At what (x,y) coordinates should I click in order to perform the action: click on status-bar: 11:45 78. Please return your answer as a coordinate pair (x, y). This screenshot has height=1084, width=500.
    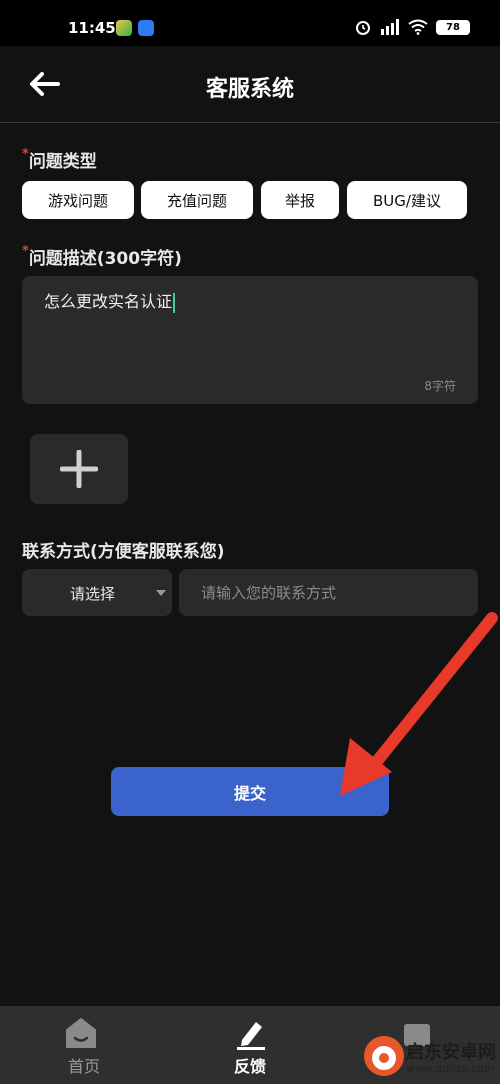
    Looking at the image, I should click on (250, 23).